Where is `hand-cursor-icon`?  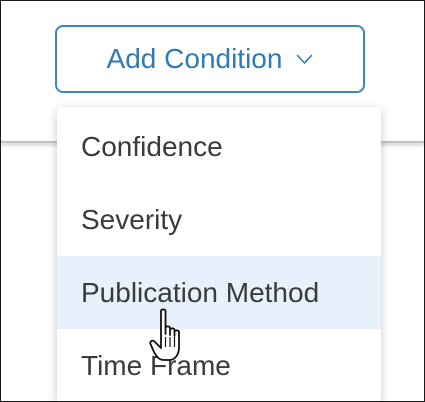 hand-cursor-icon is located at coordinates (164, 334).